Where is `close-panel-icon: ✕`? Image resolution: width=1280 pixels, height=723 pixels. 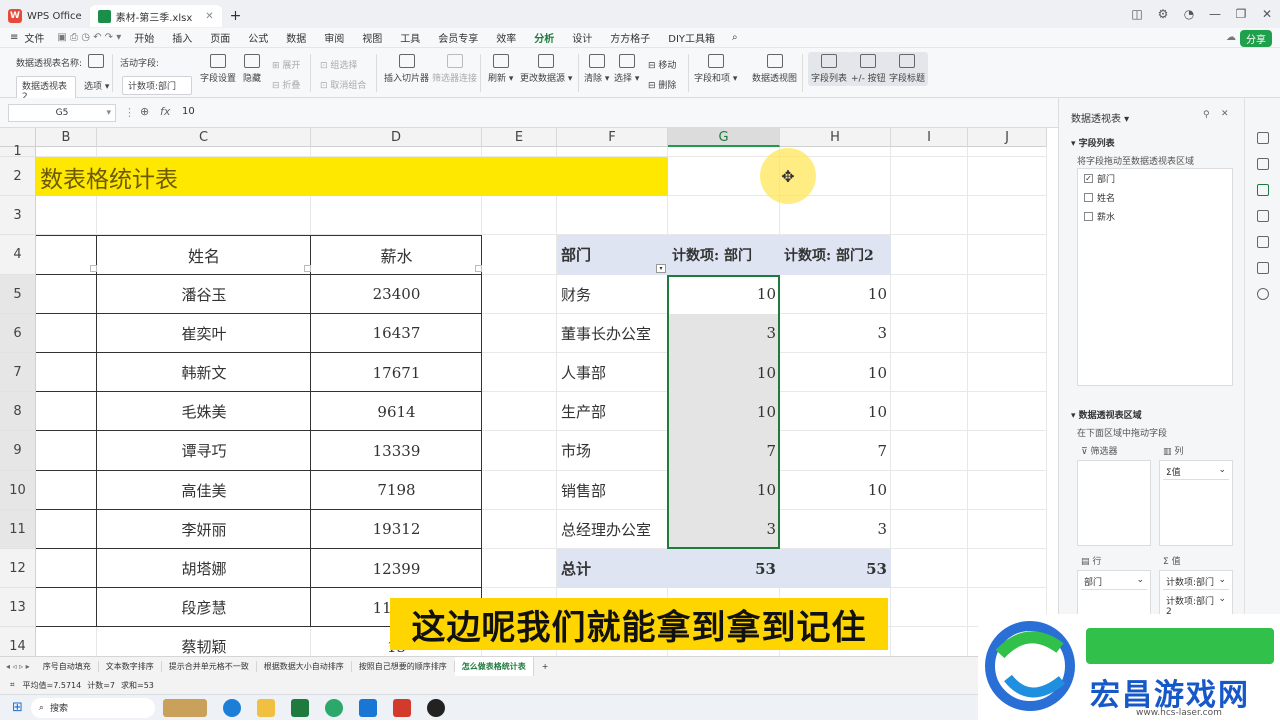
close-panel-icon: ✕ is located at coordinates (1225, 114).